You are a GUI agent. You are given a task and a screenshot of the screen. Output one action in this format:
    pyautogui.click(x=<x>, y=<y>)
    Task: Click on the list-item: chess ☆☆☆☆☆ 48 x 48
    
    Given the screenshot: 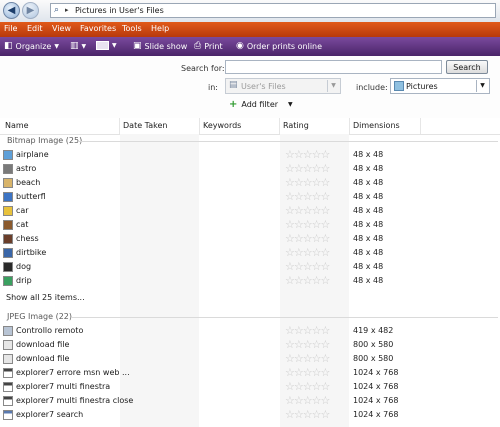 What is the action you would take?
    pyautogui.click(x=250, y=239)
    